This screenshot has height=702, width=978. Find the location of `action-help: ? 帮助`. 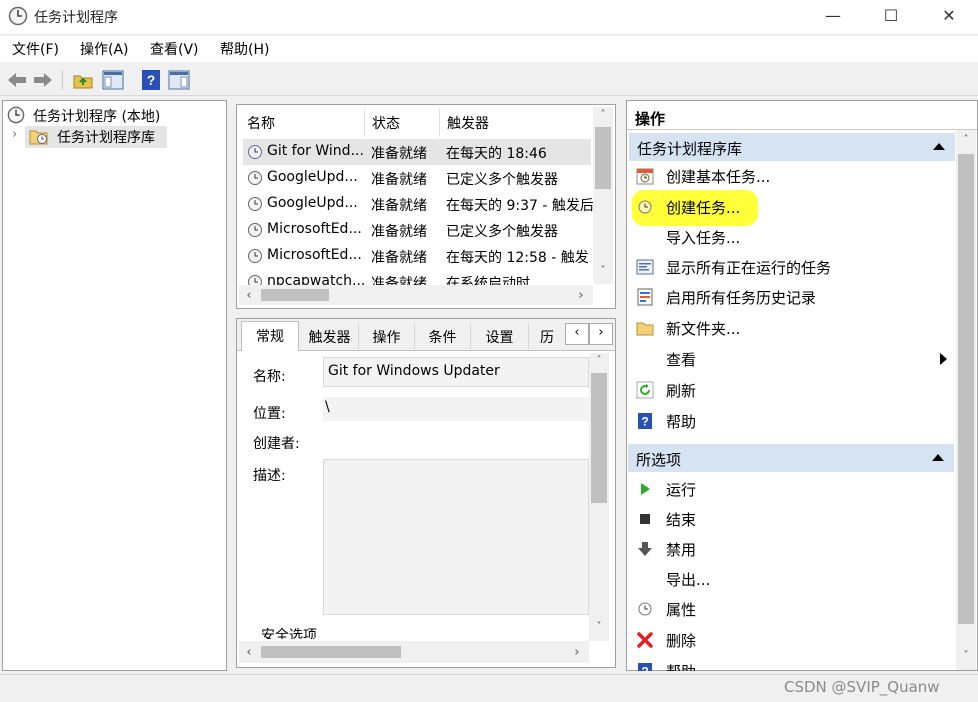

action-help: ? 帮助 is located at coordinates (791, 421).